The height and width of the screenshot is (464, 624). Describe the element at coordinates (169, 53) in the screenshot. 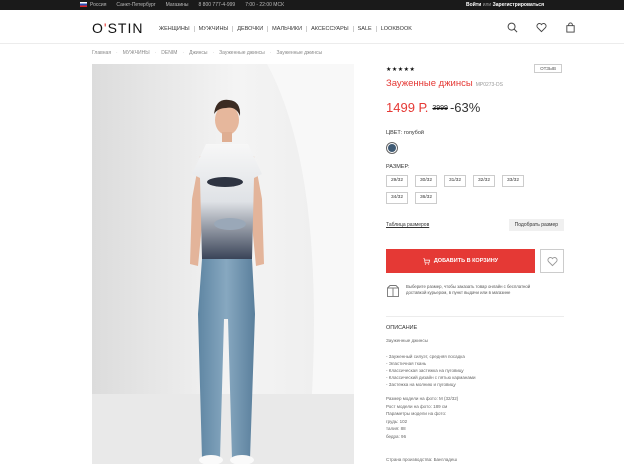

I see `crumb-denim: DENIM` at that location.